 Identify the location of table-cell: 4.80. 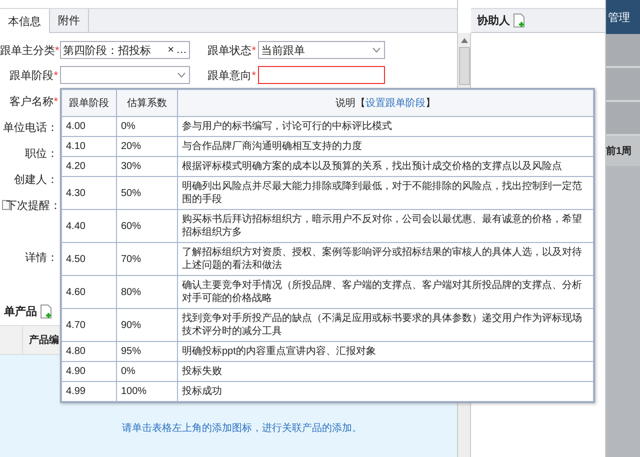
(76, 351).